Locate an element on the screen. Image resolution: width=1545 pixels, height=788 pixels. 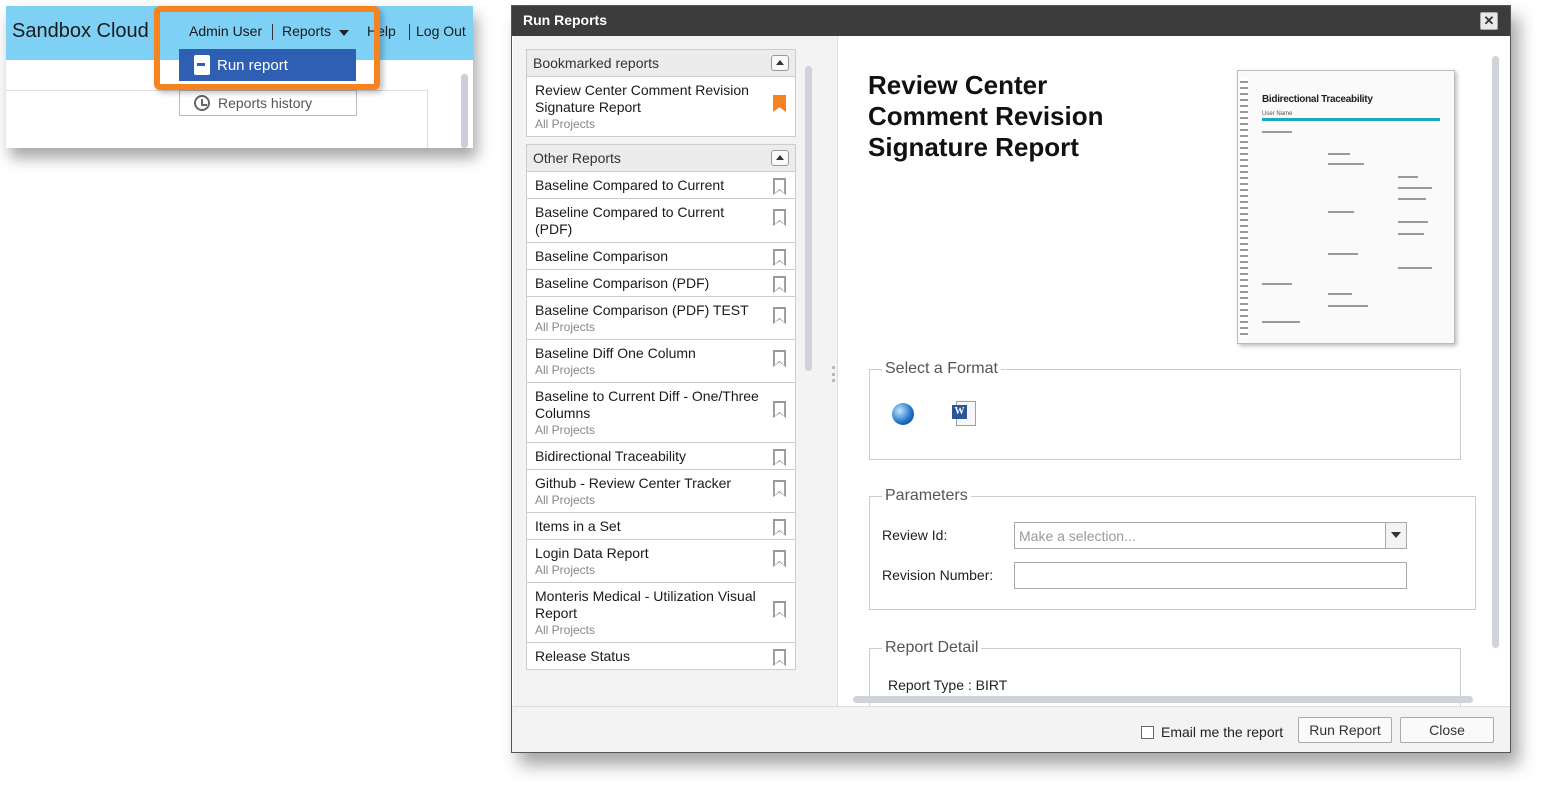
word-icon: W is located at coordinates (966, 414).